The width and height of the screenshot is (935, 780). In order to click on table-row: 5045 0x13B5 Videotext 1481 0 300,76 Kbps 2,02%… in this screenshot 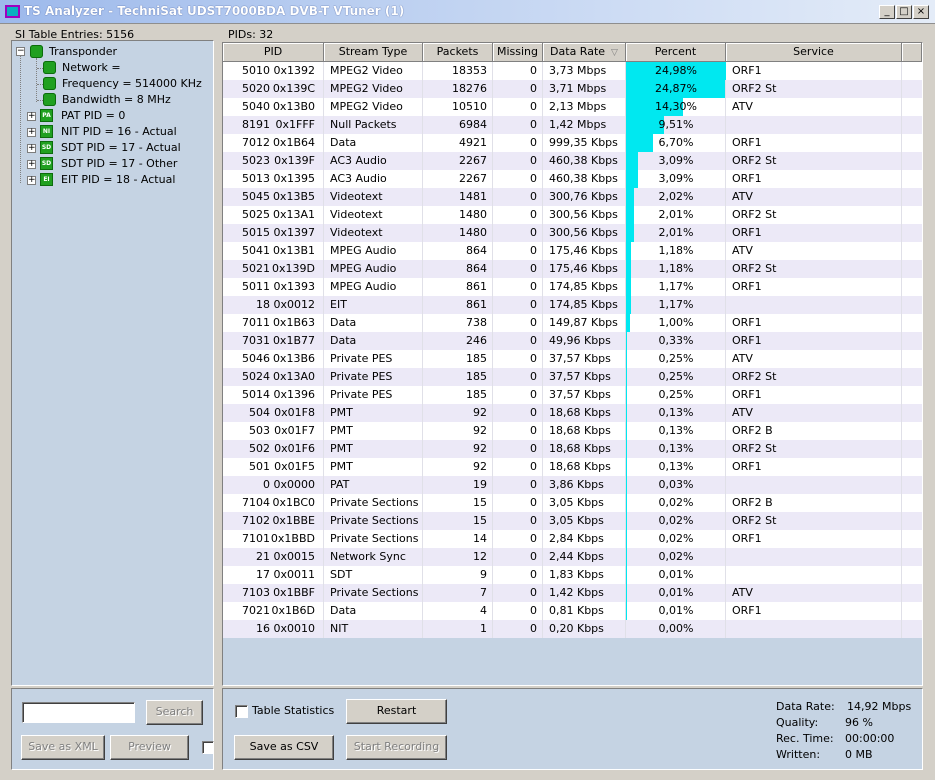, I will do `click(572, 197)`.